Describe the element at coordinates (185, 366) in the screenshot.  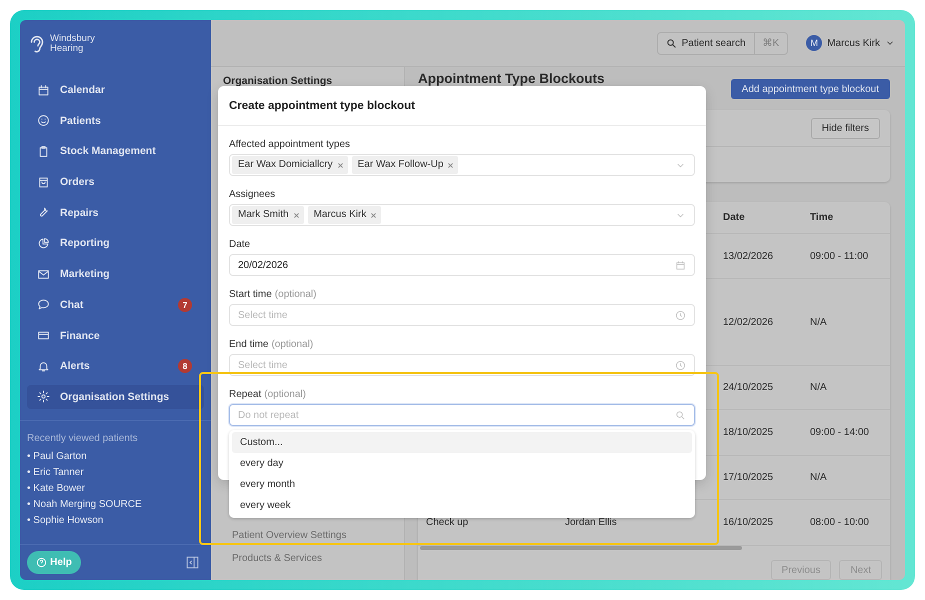
I see `count-badge: 8` at that location.